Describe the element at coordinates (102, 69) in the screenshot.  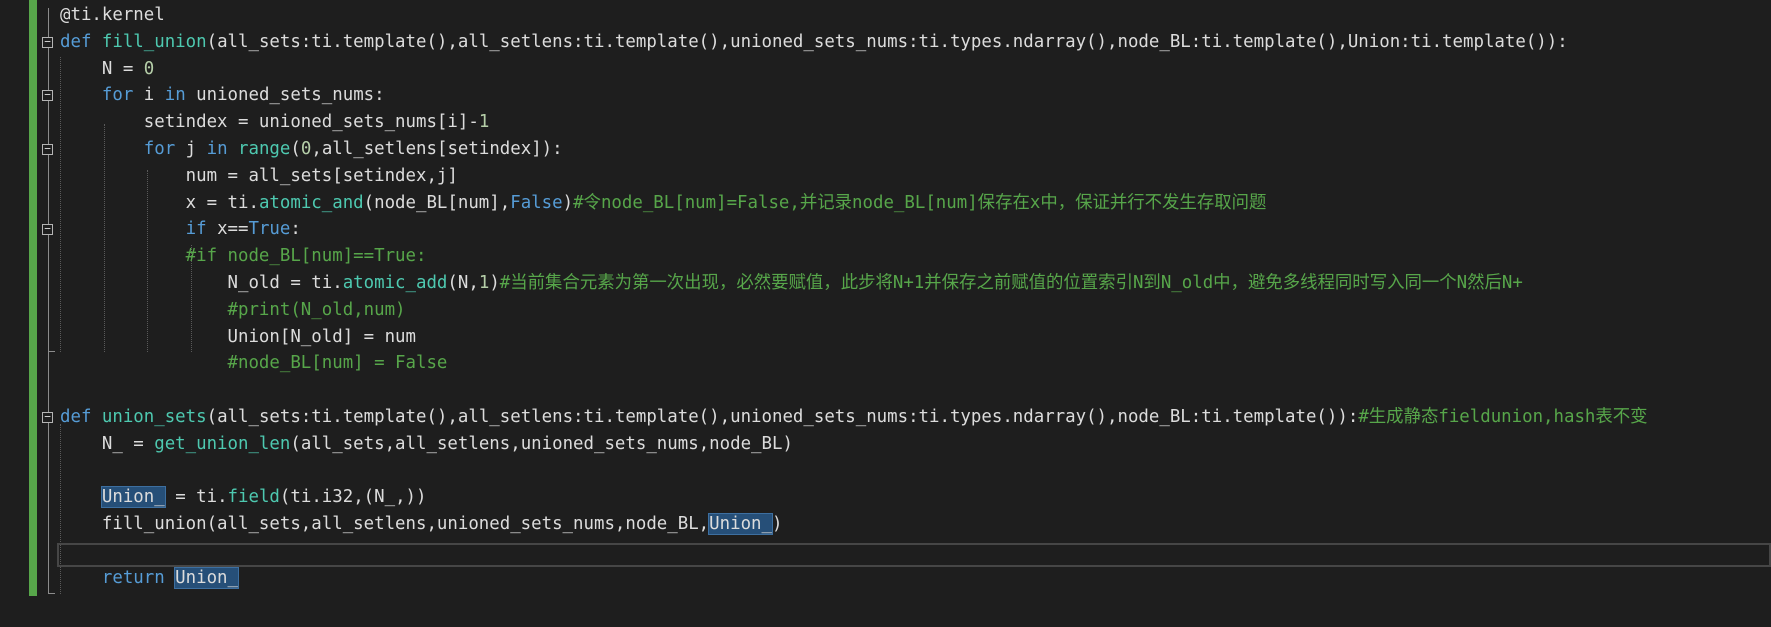
I see `code-token: N =` at that location.